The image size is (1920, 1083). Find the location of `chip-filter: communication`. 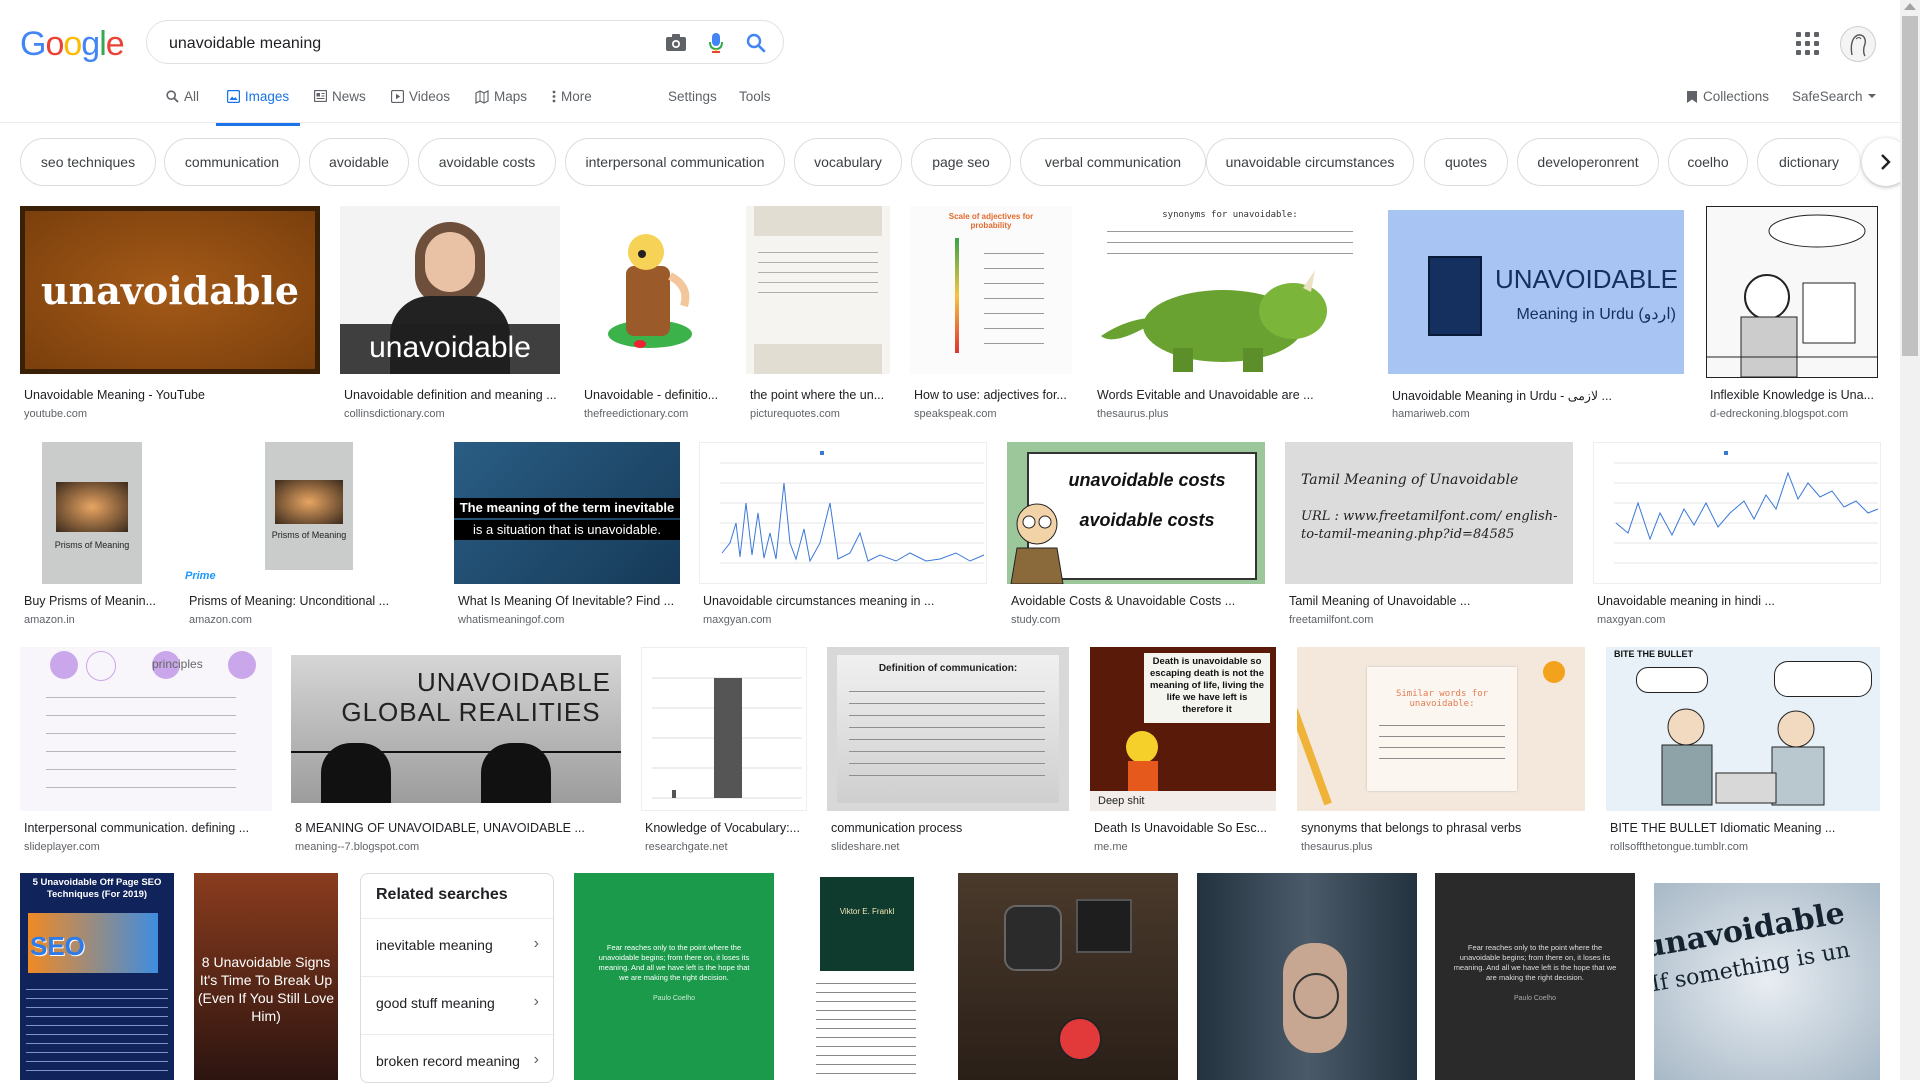

chip-filter: communication is located at coordinates (232, 162).